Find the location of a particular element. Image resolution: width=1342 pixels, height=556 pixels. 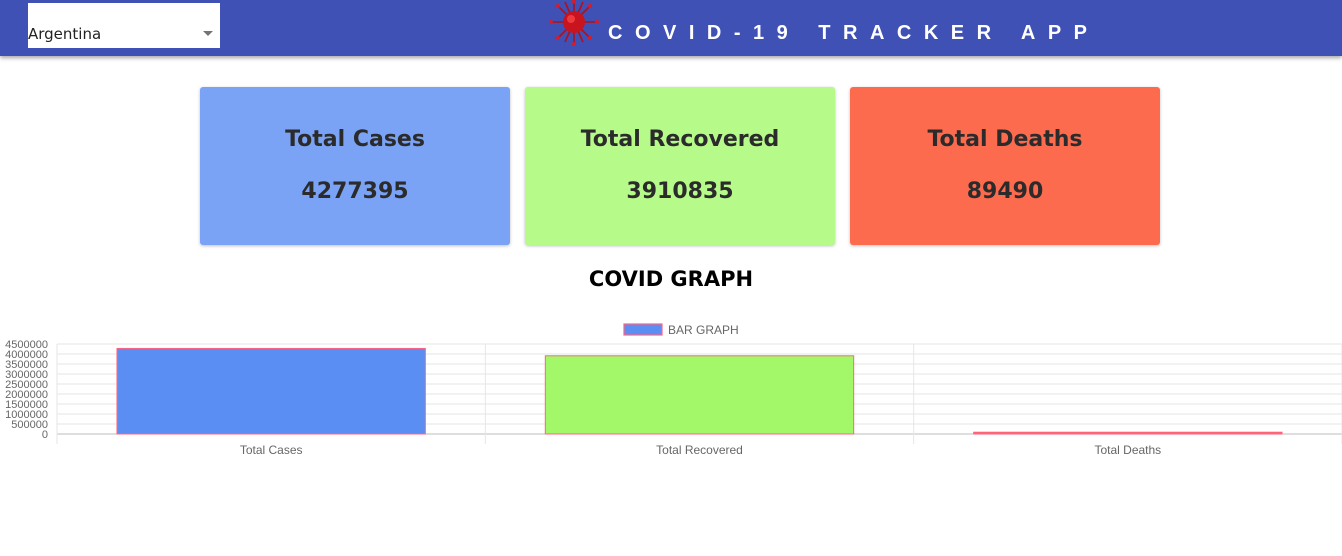

app-bar: Argentina COVID-19 TRACKER APP is located at coordinates (671, 28).